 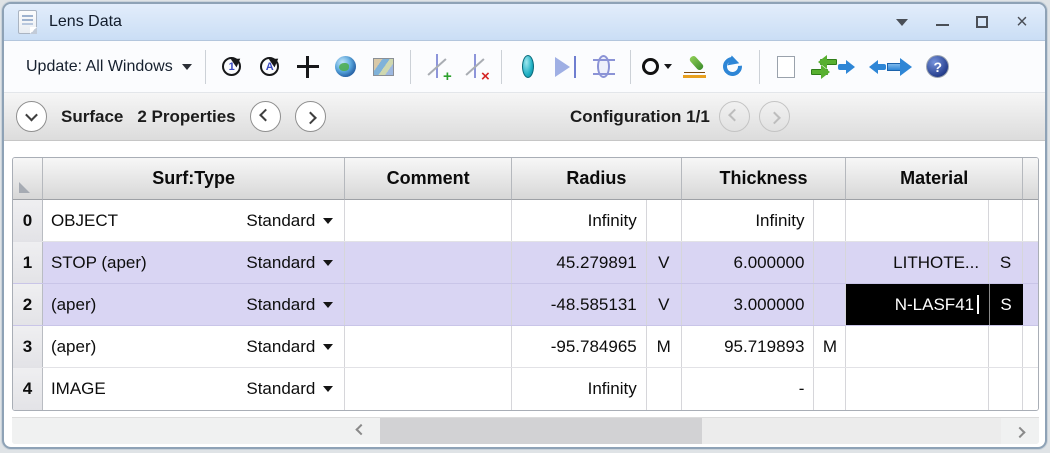 What do you see at coordinates (194, 220) in the screenshot?
I see `surface-type-cell: OBJECT Standard` at bounding box center [194, 220].